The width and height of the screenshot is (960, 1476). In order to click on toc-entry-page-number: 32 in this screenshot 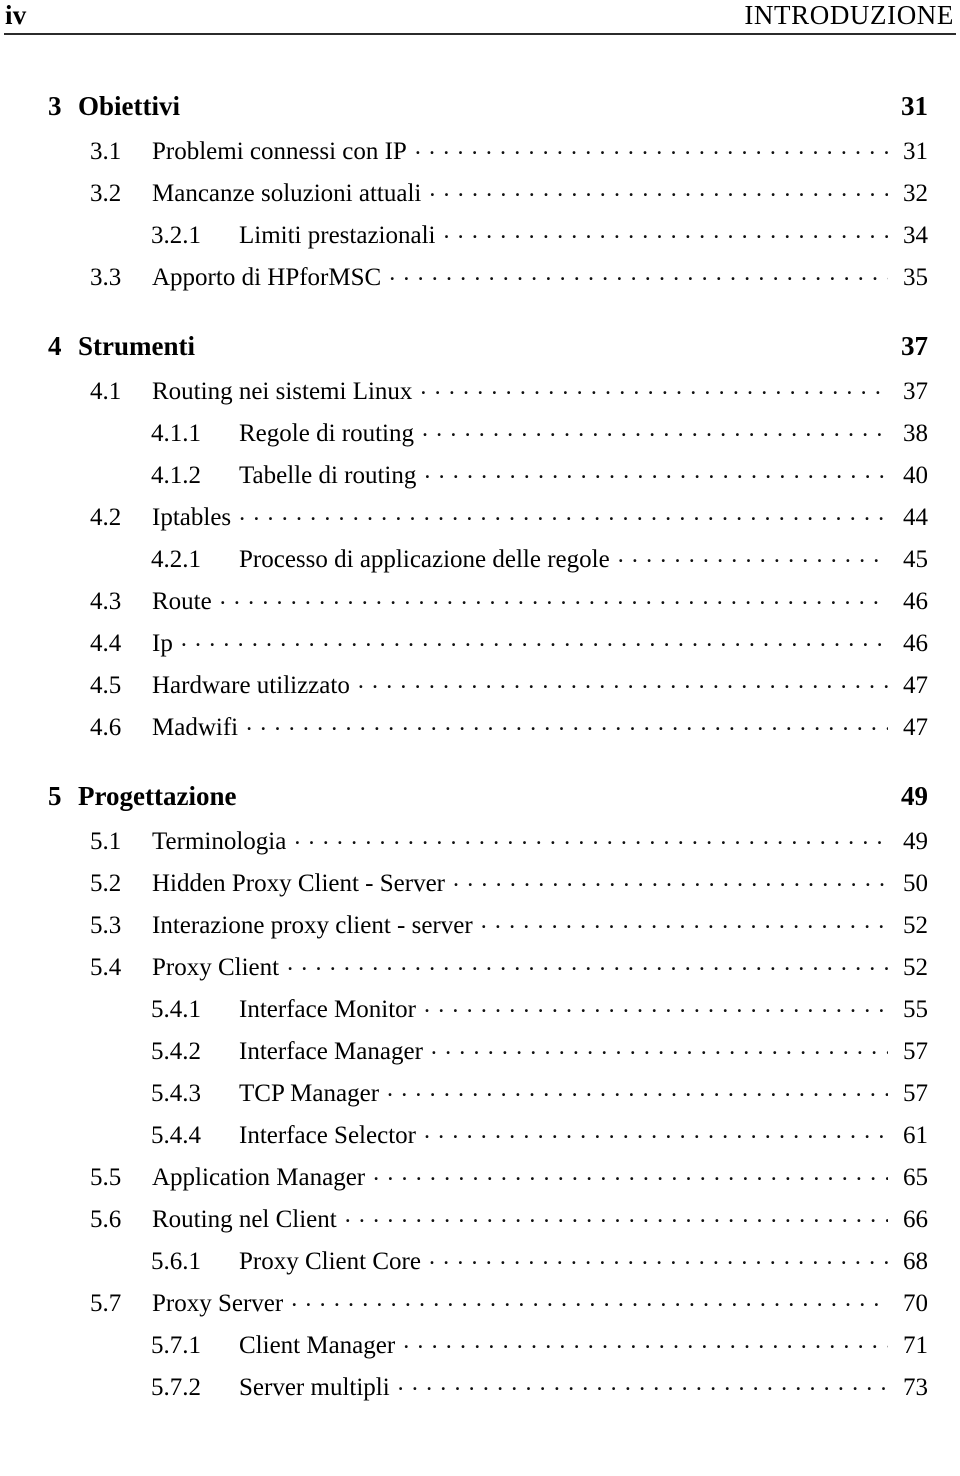, I will do `click(915, 193)`.